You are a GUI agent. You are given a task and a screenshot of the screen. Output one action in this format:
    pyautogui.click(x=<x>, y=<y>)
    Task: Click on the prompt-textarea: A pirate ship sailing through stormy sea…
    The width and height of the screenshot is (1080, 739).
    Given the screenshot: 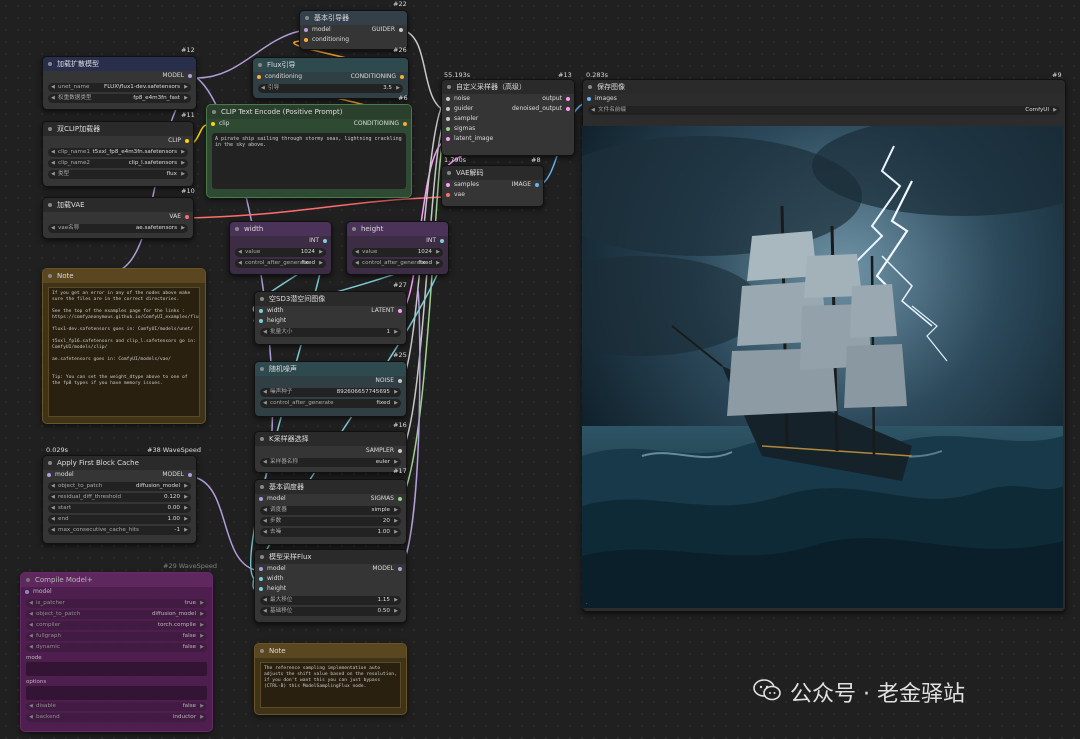 What is the action you would take?
    pyautogui.click(x=309, y=161)
    